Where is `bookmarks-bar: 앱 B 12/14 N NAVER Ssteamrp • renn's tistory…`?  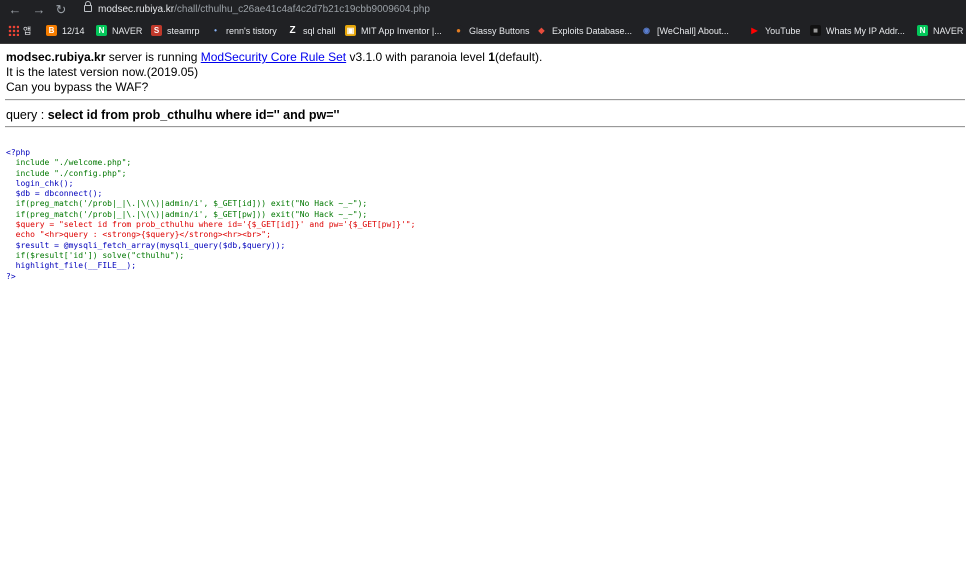 bookmarks-bar: 앱 B 12/14 N NAVER Ssteamrp • renn's tistory… is located at coordinates (483, 32).